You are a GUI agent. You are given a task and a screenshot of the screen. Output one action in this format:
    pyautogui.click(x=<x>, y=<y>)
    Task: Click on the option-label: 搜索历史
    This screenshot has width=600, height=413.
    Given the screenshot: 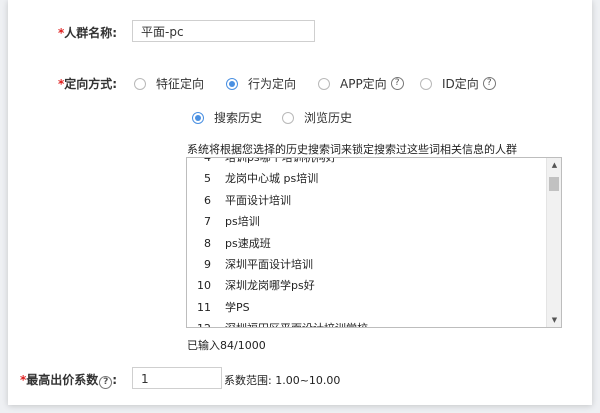 What is the action you would take?
    pyautogui.click(x=238, y=118)
    